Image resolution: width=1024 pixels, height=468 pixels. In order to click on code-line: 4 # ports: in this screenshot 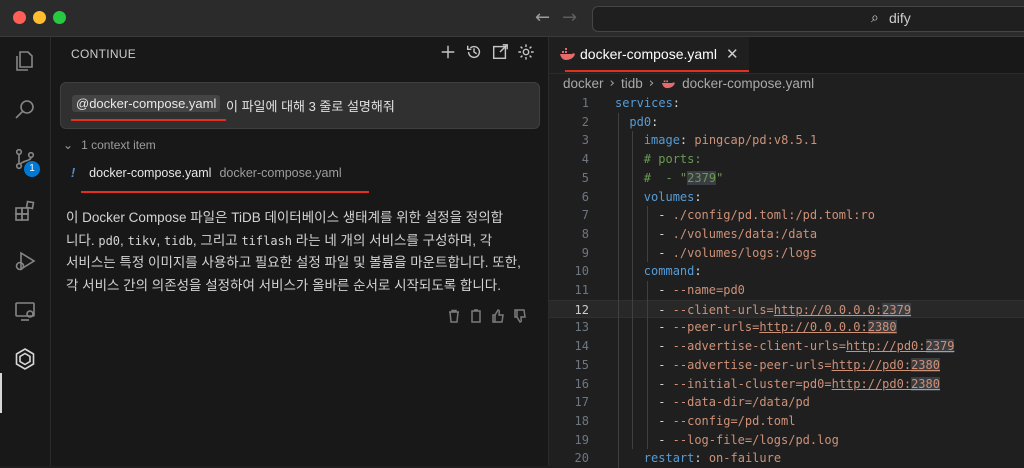, I will do `click(786, 159)`.